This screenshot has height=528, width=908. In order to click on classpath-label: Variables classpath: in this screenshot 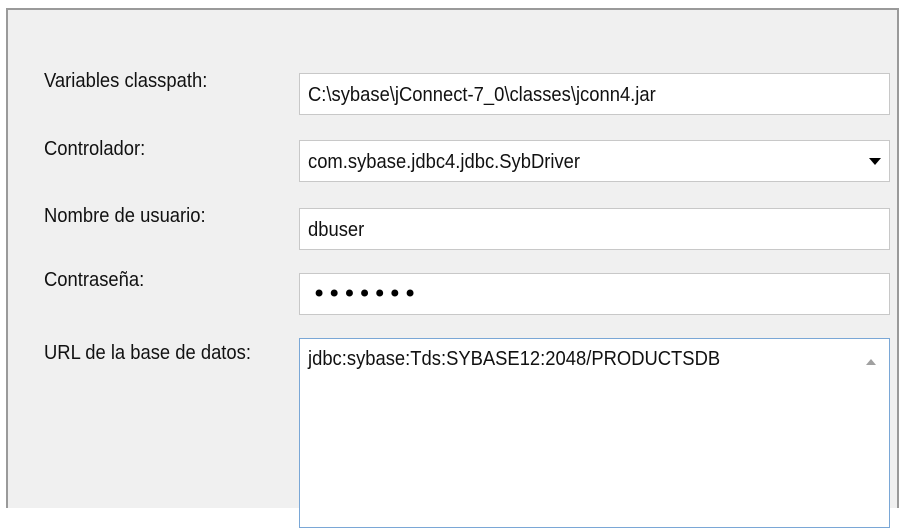, I will do `click(126, 81)`.